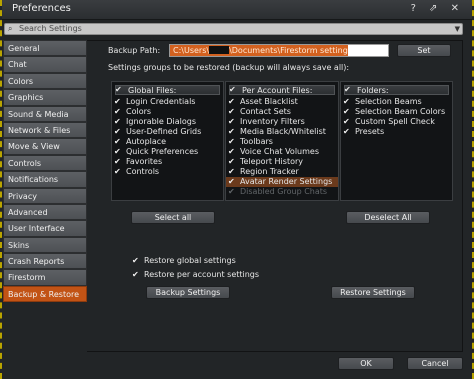  What do you see at coordinates (435, 363) in the screenshot?
I see `cancel-button: Cancel` at bounding box center [435, 363].